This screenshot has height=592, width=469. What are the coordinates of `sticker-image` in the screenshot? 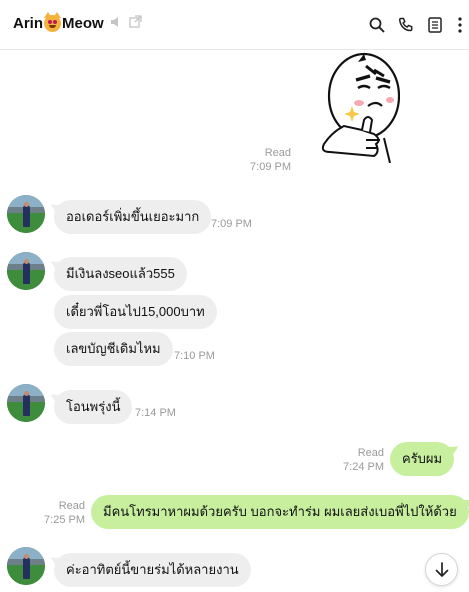 It's located at (359, 106).